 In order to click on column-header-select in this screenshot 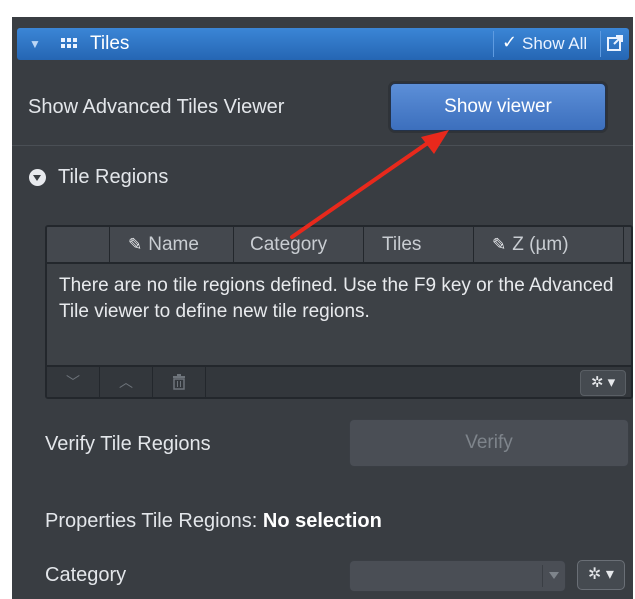, I will do `click(78, 244)`.